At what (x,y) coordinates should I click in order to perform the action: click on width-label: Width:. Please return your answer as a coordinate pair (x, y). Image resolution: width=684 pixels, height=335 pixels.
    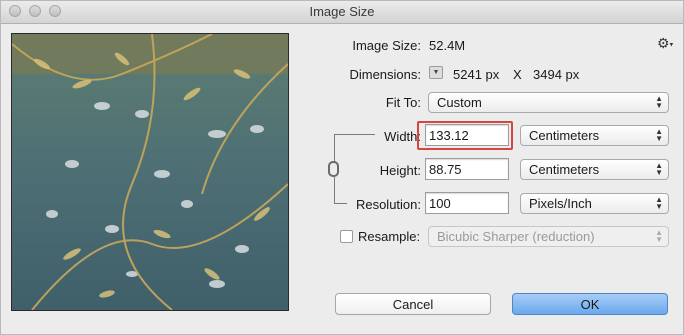
    Looking at the image, I should click on (402, 136).